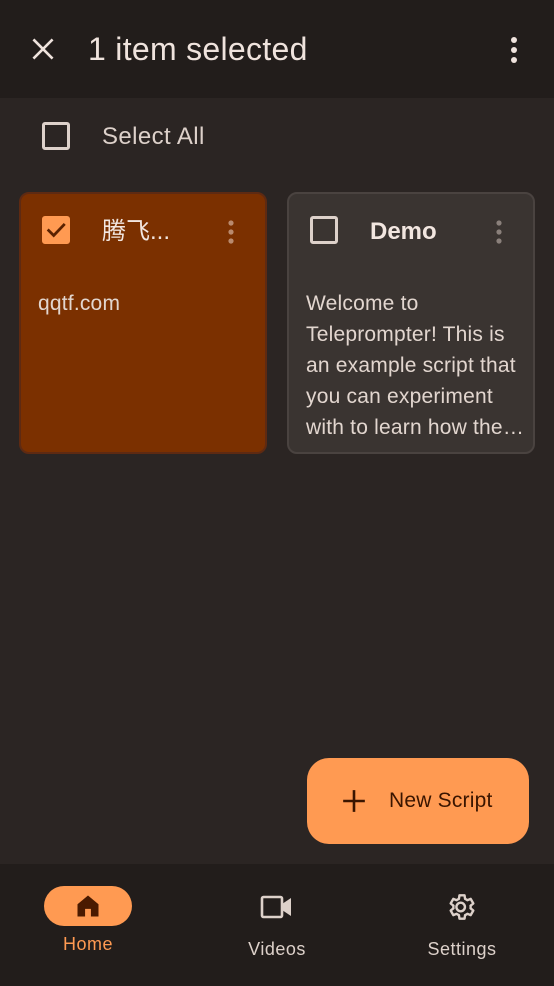 The width and height of the screenshot is (554, 986). What do you see at coordinates (462, 949) in the screenshot?
I see `nav-label-settings: Settings` at bounding box center [462, 949].